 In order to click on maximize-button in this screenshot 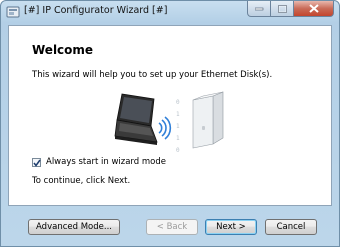, I will do `click(282, 9)`.